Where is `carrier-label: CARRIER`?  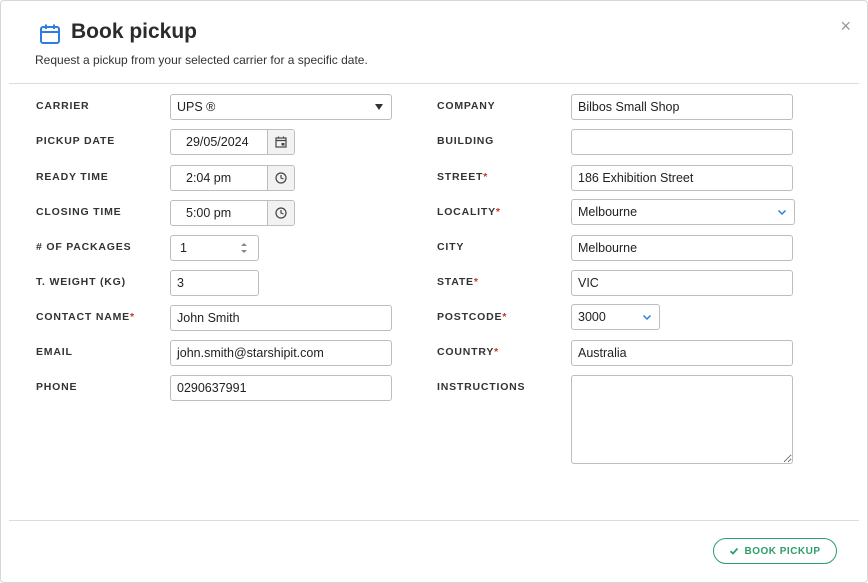
carrier-label: CARRIER is located at coordinates (63, 106).